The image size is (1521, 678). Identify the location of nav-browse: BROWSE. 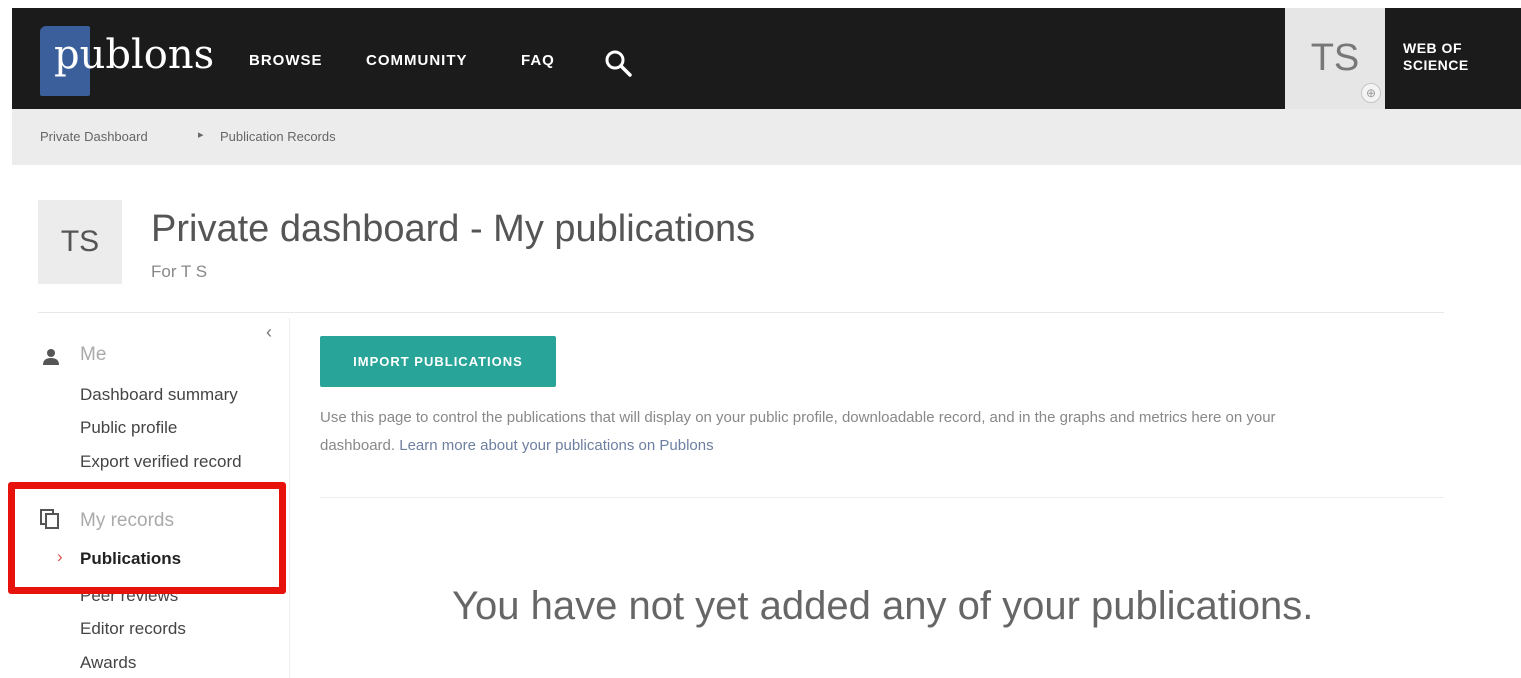
(286, 60).